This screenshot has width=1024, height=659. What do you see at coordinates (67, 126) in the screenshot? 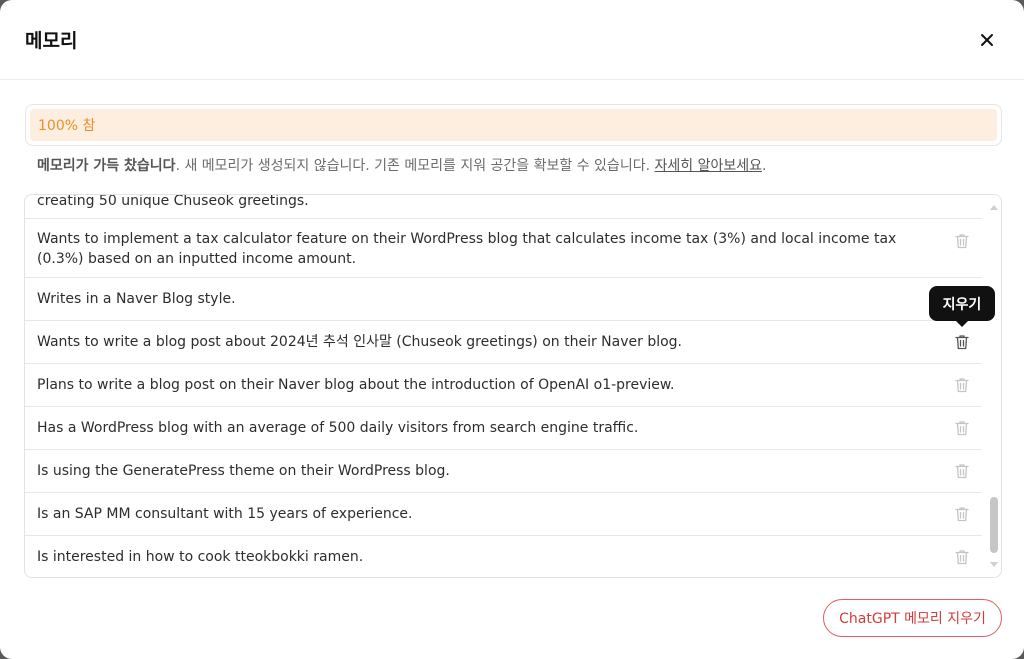
I see `memory-usage-text: 100% 참` at bounding box center [67, 126].